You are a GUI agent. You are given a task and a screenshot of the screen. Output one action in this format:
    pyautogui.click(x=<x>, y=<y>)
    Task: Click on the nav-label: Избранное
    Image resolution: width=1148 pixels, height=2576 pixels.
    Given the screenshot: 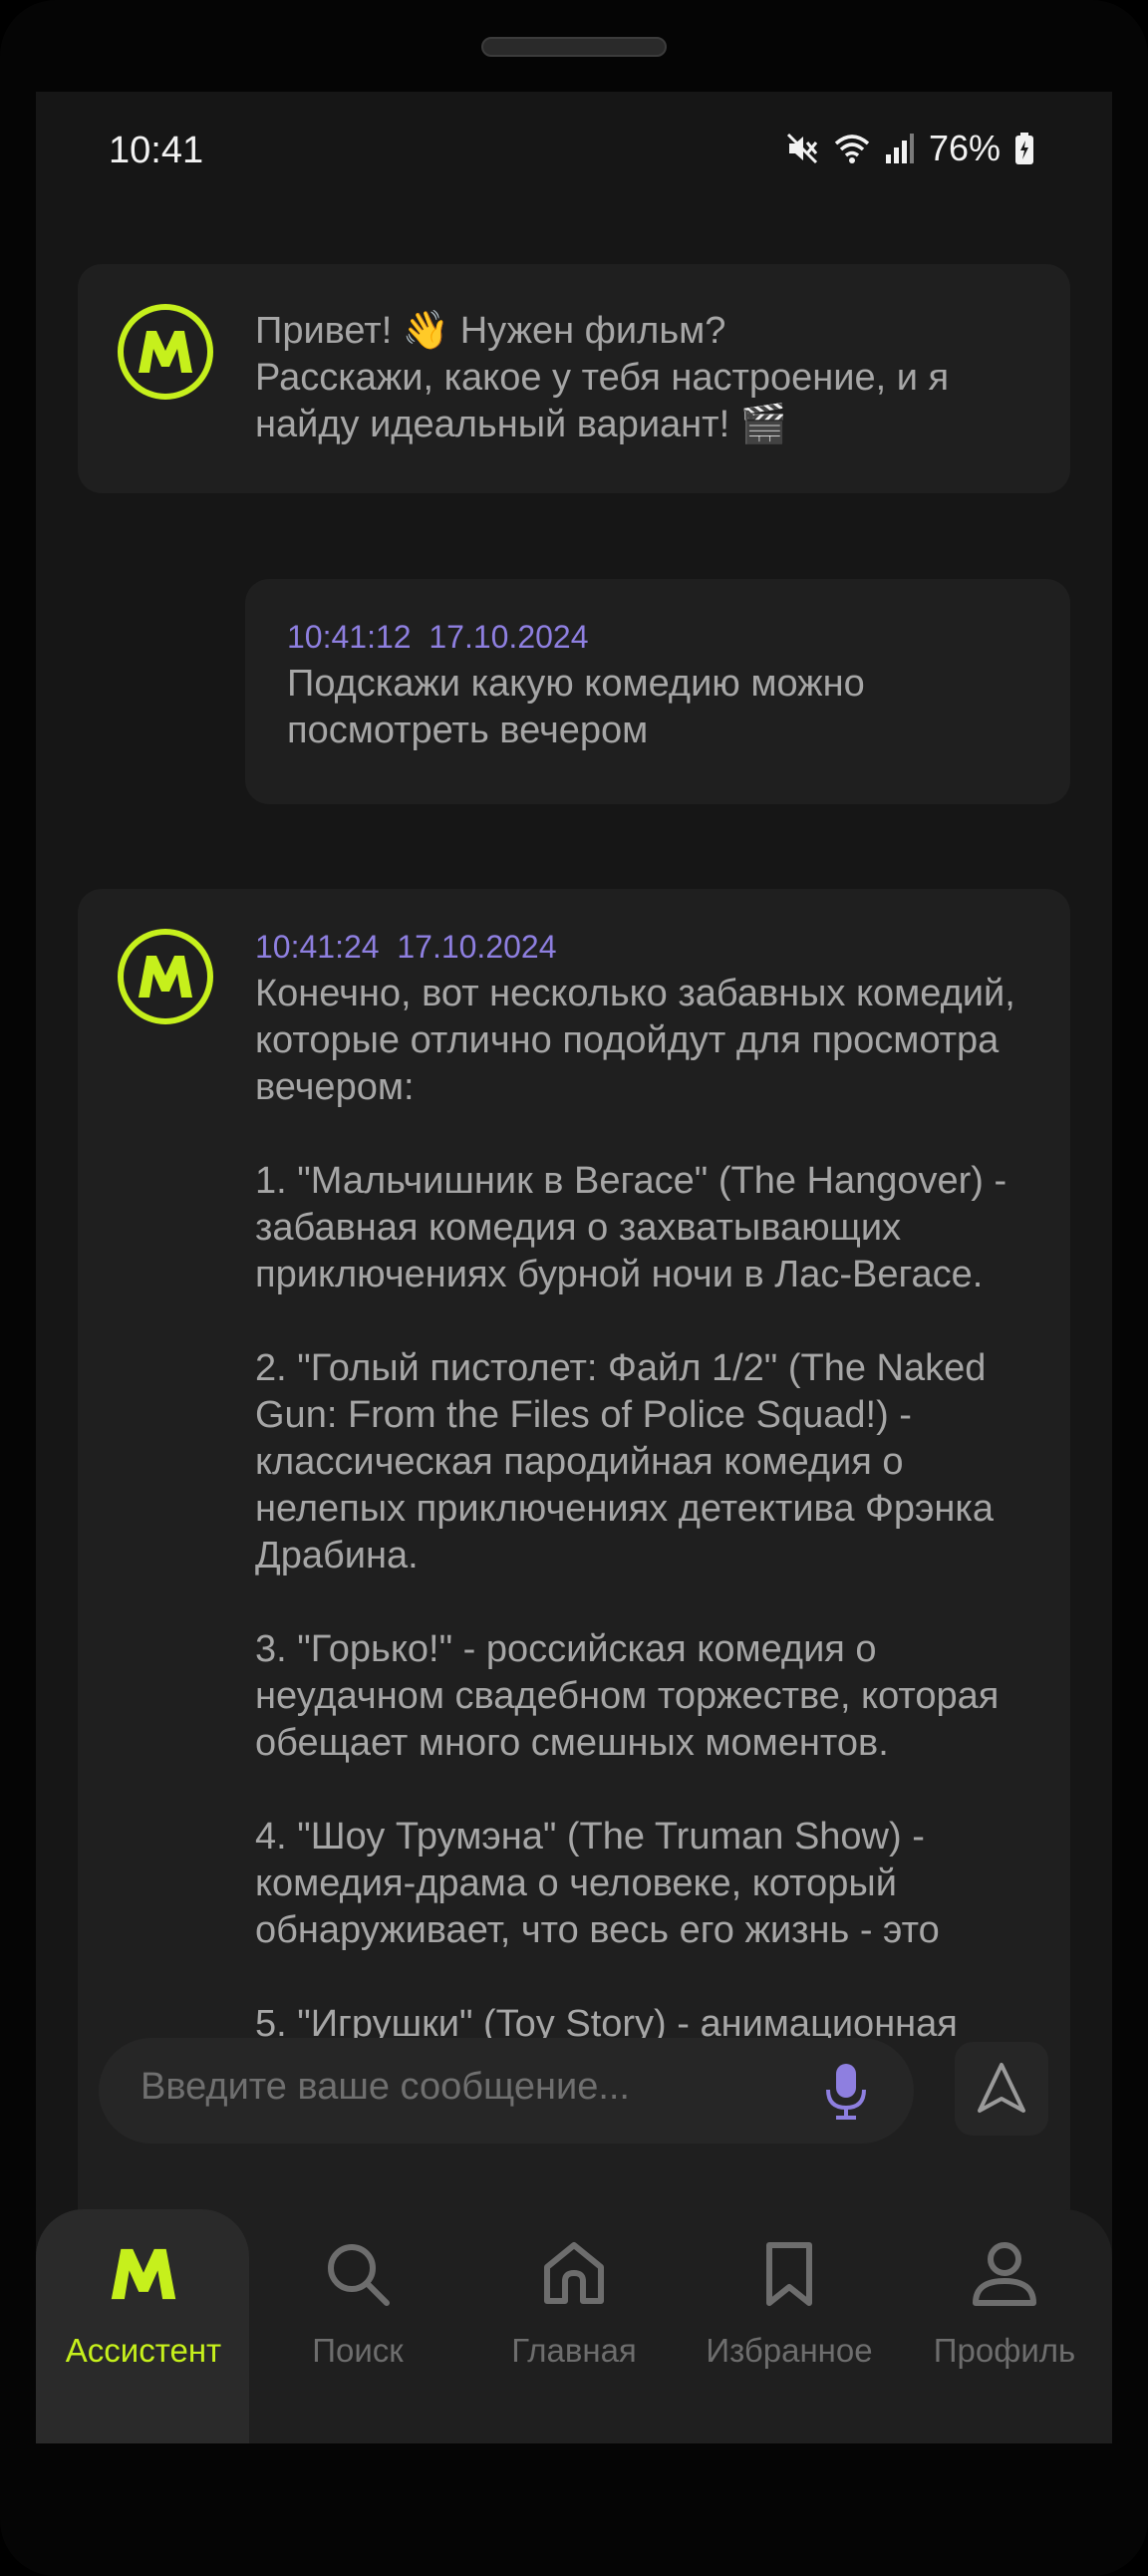 What is the action you would take?
    pyautogui.click(x=789, y=2350)
    